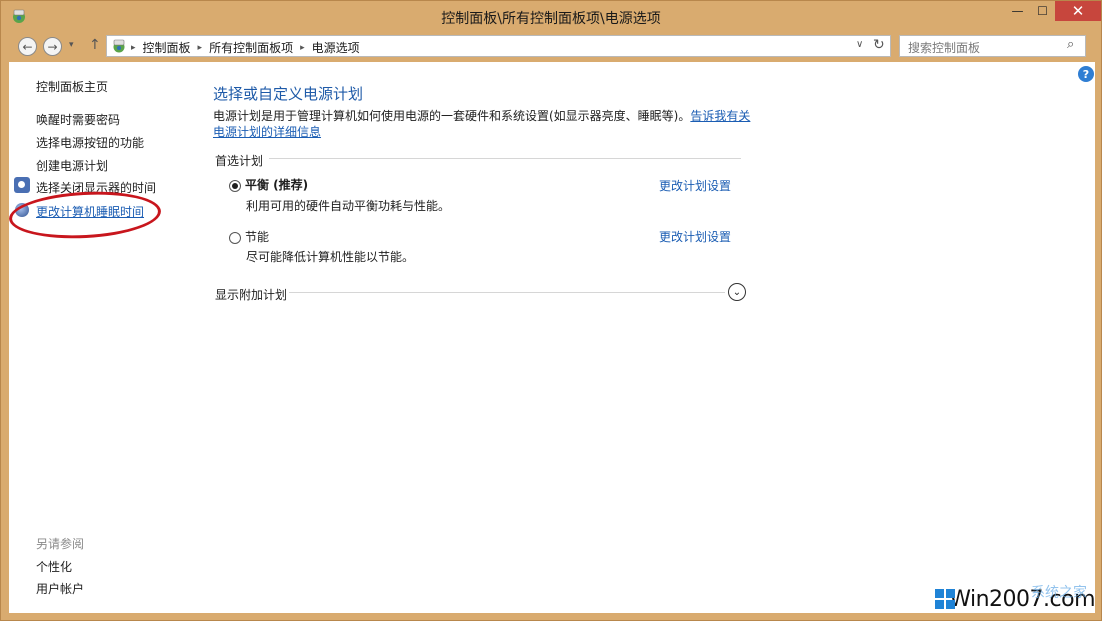  Describe the element at coordinates (90, 142) in the screenshot. I see `sidebar-item-power-buttons: 选择电源按钮的功能` at that location.